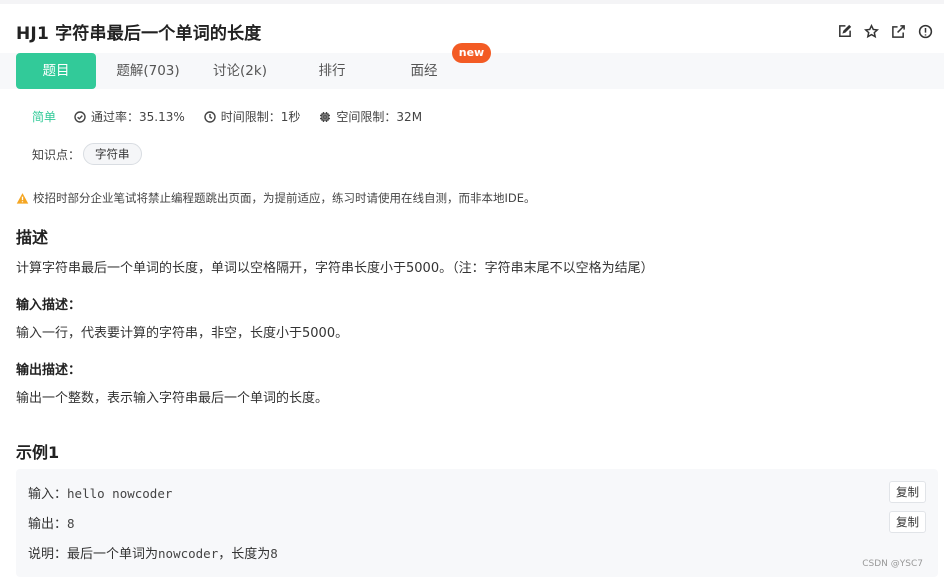 The image size is (944, 577). I want to click on example-explain-tail: ，长度为, so click(244, 554).